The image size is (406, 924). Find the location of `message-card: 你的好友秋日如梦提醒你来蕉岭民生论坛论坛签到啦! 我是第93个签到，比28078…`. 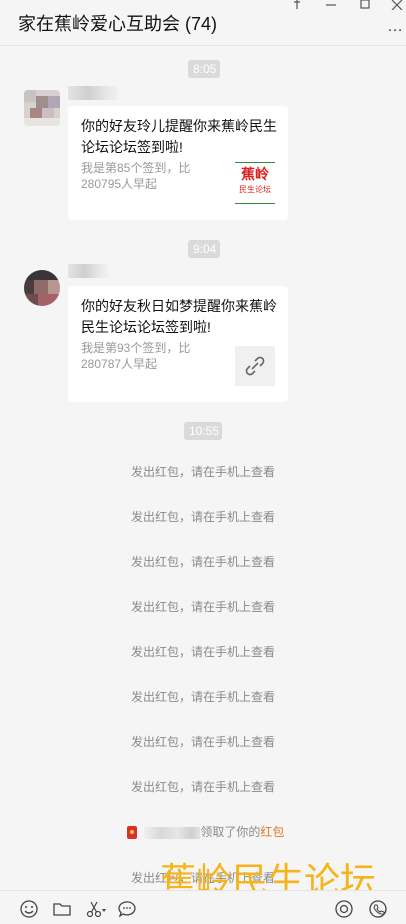

message-card: 你的好友秋日如梦提醒你来蕉岭民生论坛论坛签到啦! 我是第93个签到，比28078… is located at coordinates (178, 344).